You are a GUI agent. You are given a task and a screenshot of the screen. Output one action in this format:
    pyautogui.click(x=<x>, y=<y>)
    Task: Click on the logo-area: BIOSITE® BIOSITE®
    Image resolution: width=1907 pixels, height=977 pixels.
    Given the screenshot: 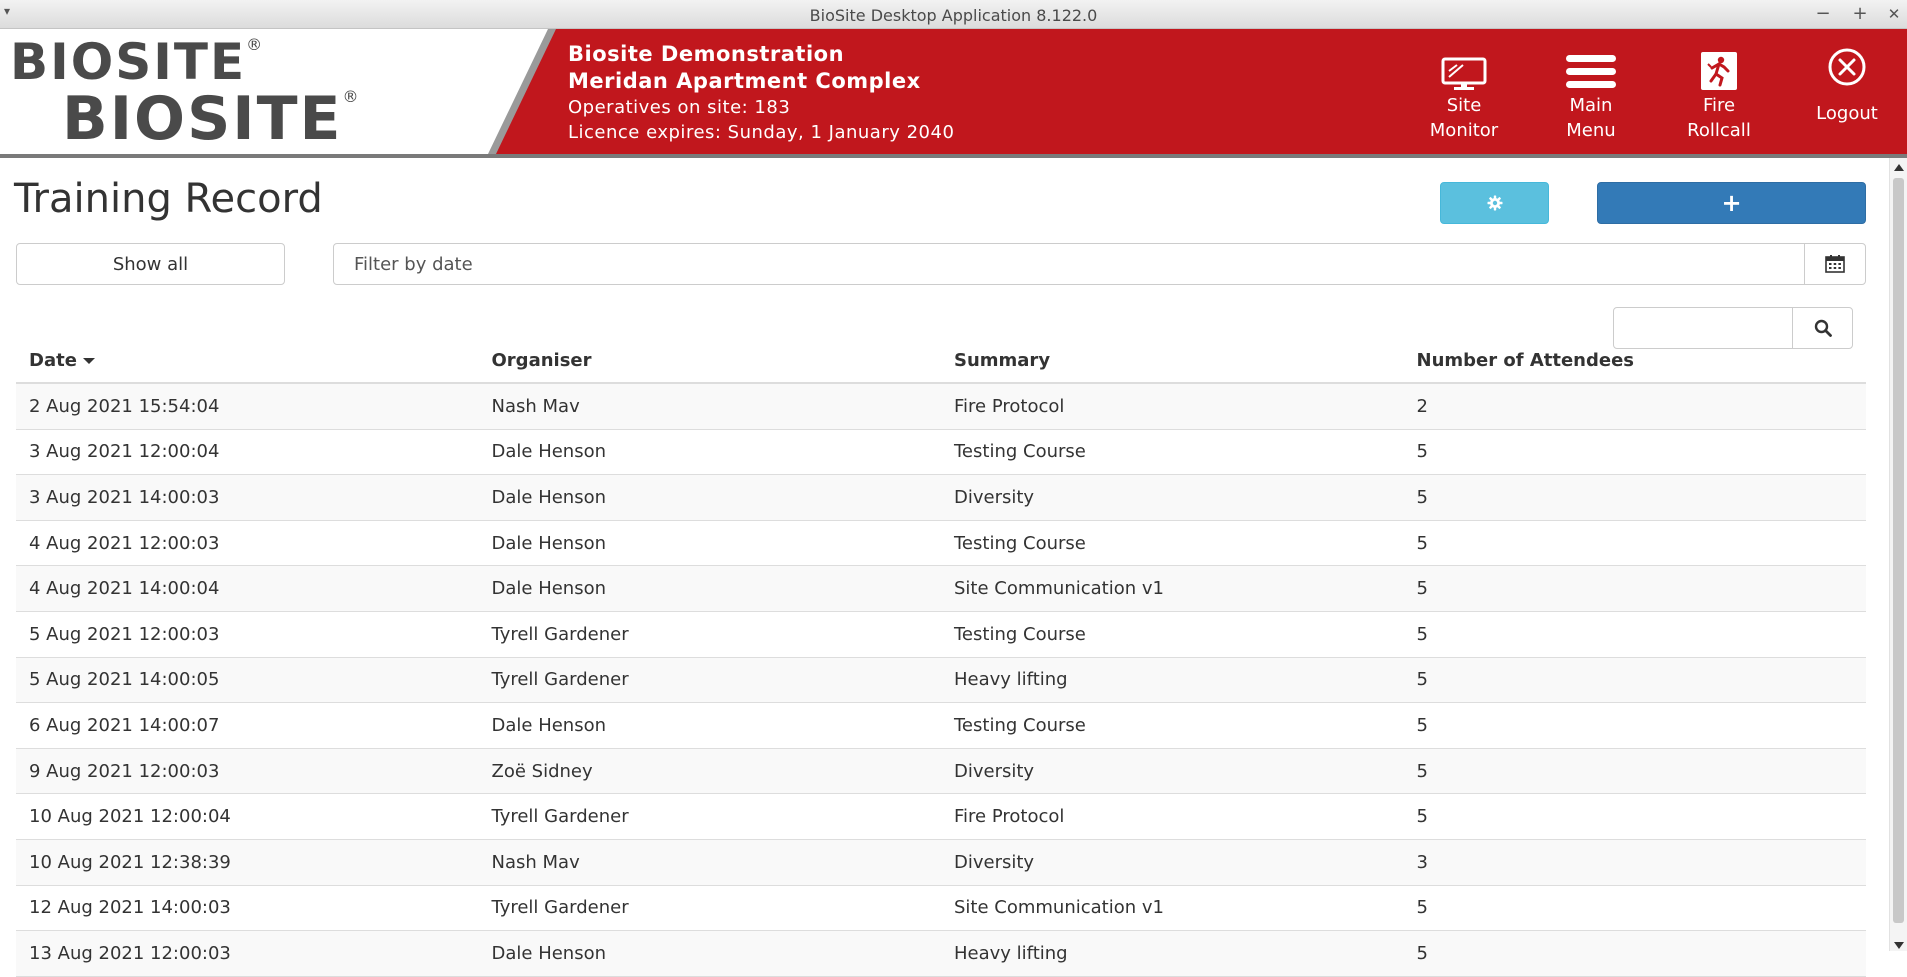 What is the action you would take?
    pyautogui.click(x=275, y=91)
    